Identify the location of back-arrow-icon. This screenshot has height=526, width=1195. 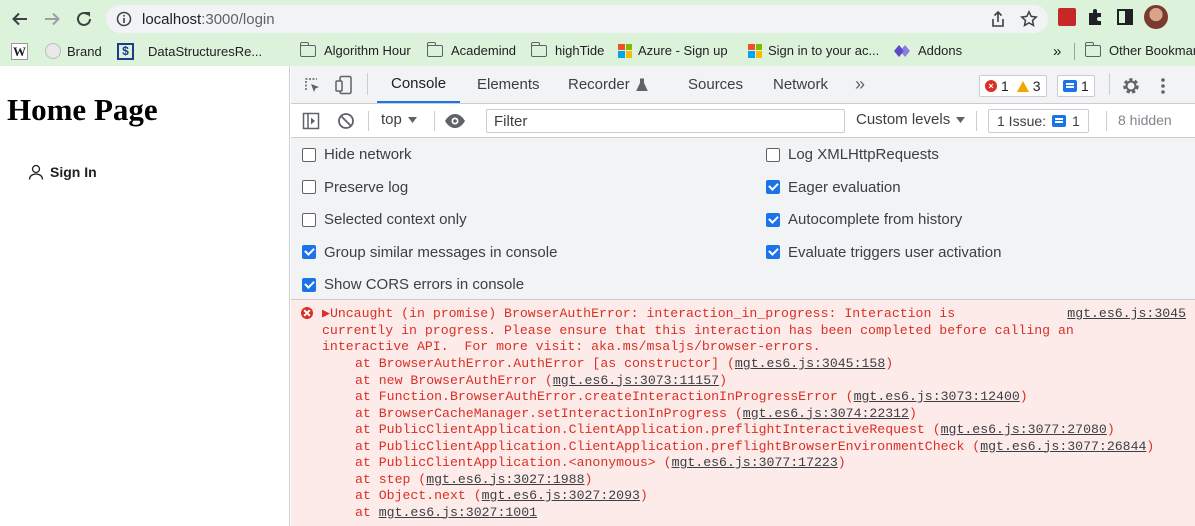
(19, 19).